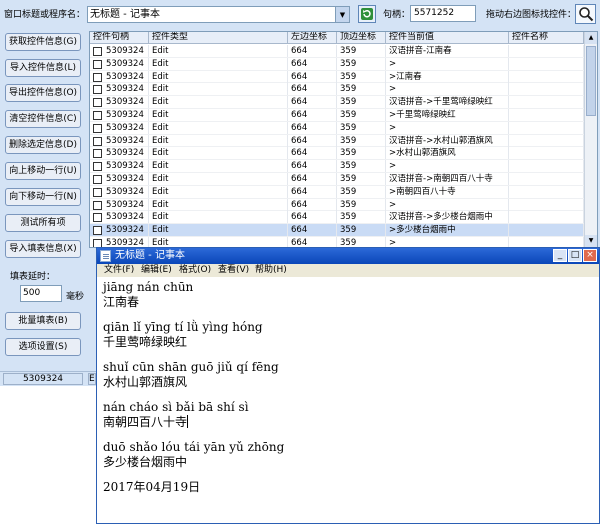 The width and height of the screenshot is (600, 524). Describe the element at coordinates (41, 293) in the screenshot. I see `fill-delay-input: 500` at that location.